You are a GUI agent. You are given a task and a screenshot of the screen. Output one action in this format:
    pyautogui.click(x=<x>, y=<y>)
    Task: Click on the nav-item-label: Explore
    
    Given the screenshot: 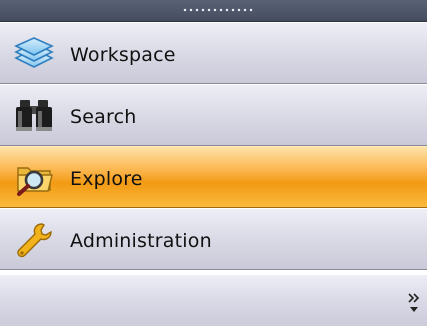 What is the action you would take?
    pyautogui.click(x=106, y=179)
    